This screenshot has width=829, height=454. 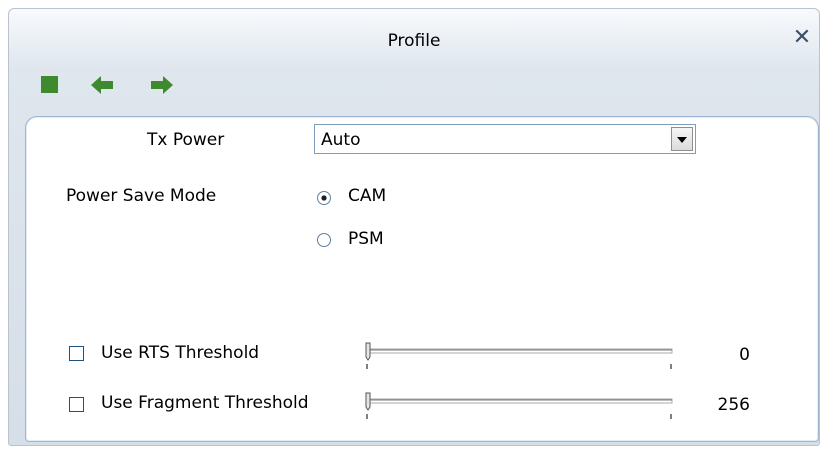 I want to click on radio-psm, so click(x=324, y=240).